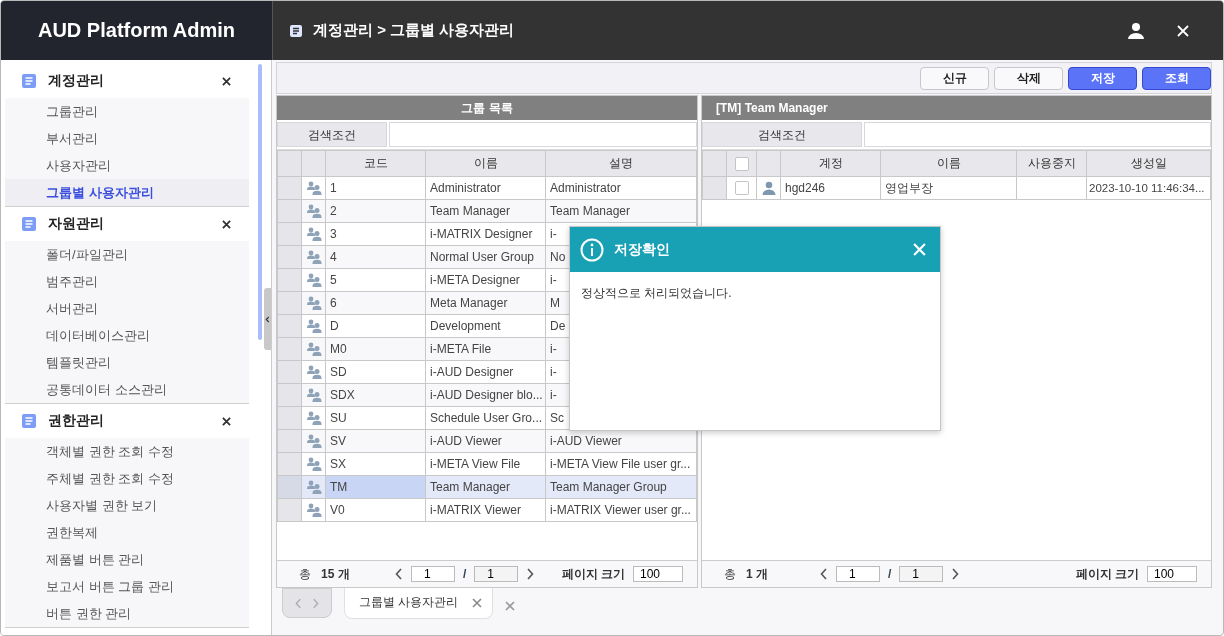 This screenshot has height=636, width=1224. What do you see at coordinates (127, 505) in the screenshot?
I see `menu-item: 사용자별 권한 보기` at bounding box center [127, 505].